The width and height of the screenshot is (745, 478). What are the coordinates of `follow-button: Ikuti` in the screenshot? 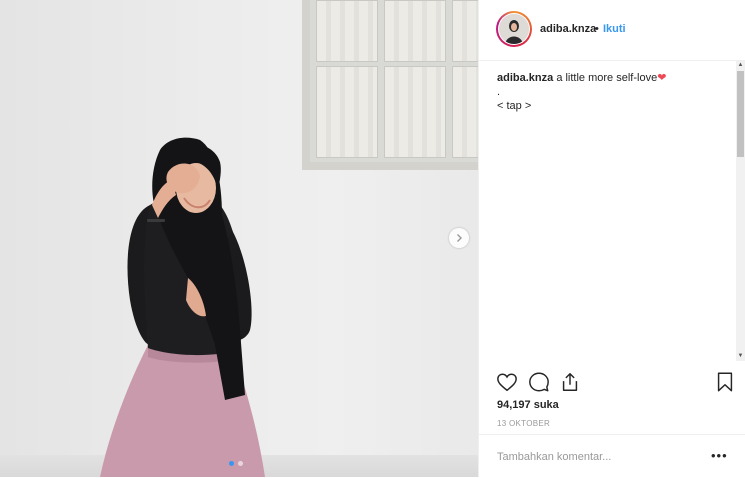 It's located at (614, 29).